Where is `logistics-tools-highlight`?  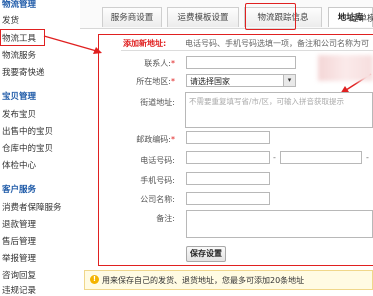 logistics-tools-highlight is located at coordinates (22, 37).